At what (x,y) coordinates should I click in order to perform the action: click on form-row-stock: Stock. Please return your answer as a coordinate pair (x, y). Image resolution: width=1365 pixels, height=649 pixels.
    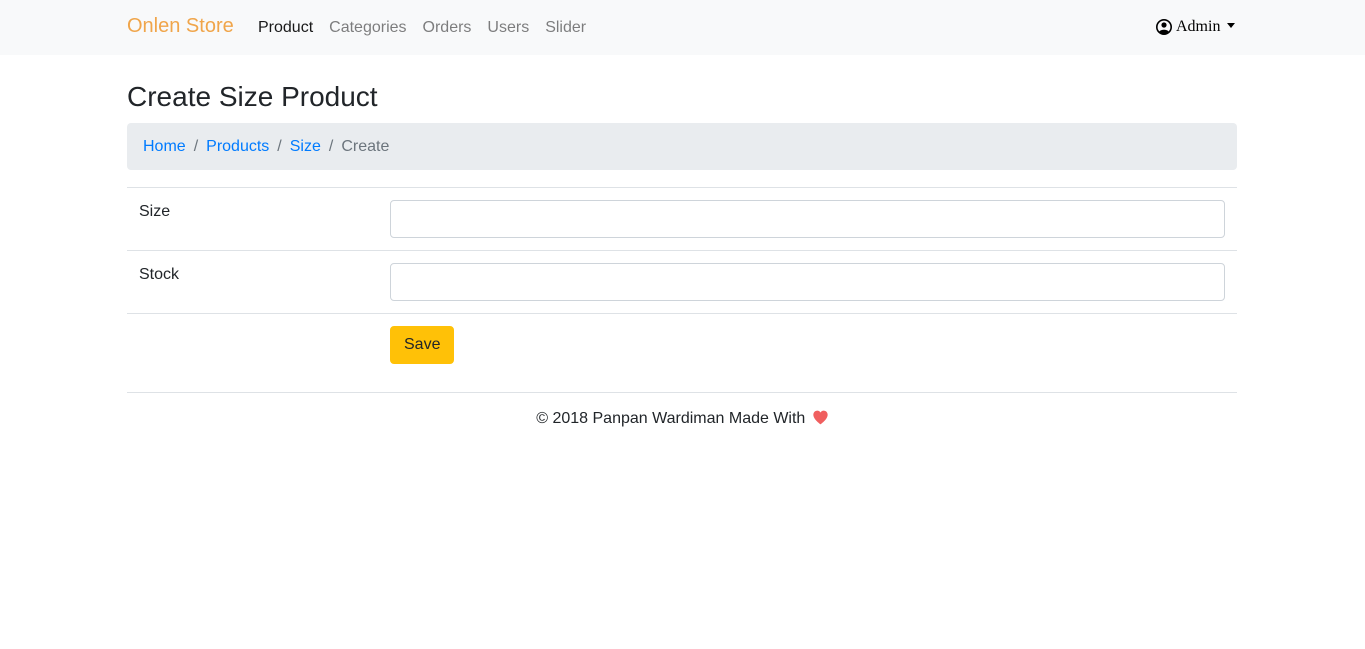
    Looking at the image, I should click on (682, 281).